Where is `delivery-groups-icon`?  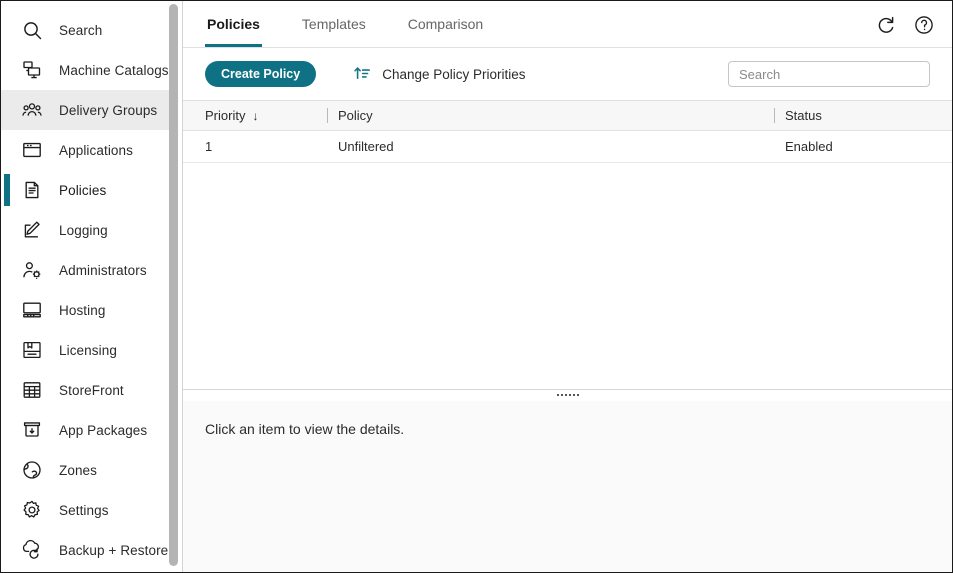
delivery-groups-icon is located at coordinates (32, 110).